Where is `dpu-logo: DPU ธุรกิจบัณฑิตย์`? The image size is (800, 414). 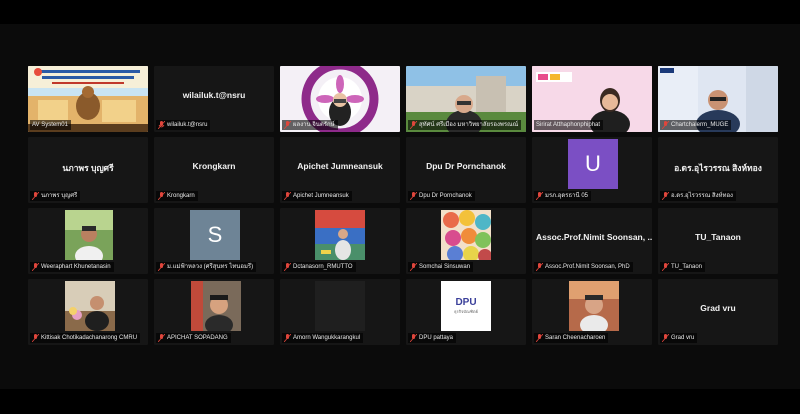
dpu-logo: DPU ธุรกิจบัณฑิตย์ is located at coordinates (466, 306).